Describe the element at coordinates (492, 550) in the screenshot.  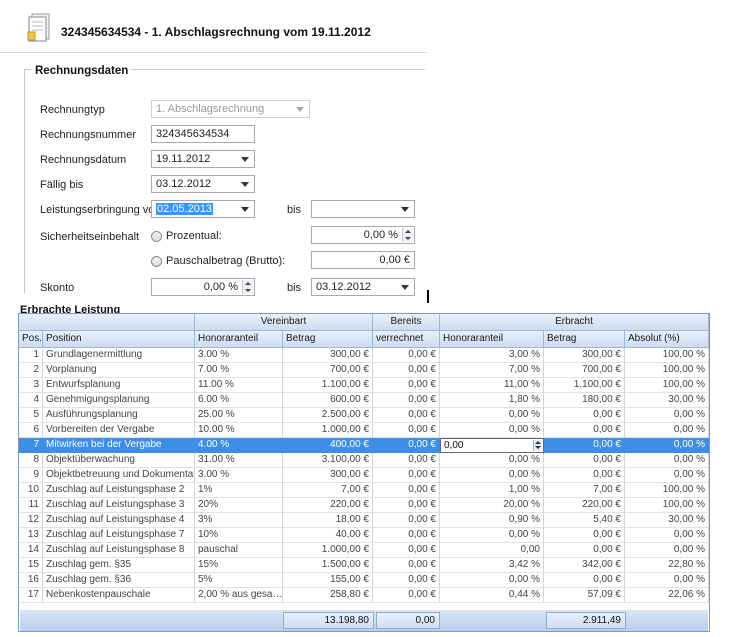
I see `cell-erbracht-honoraranteil: 0,00` at that location.